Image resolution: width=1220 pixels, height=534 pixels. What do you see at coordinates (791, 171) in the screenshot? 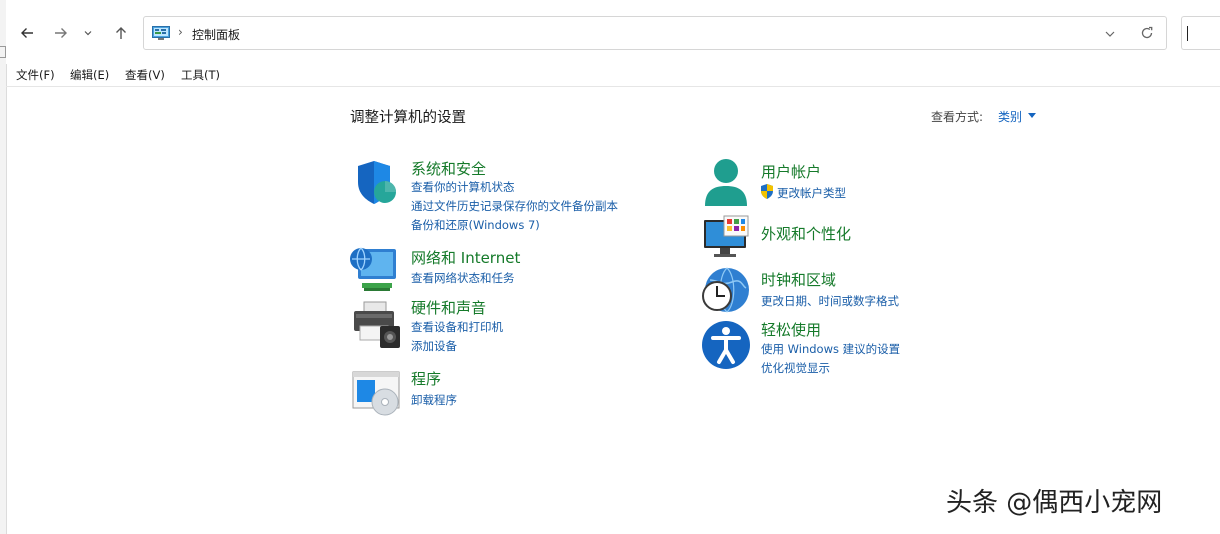
I see `category-user-accounts: 用户帐户` at bounding box center [791, 171].